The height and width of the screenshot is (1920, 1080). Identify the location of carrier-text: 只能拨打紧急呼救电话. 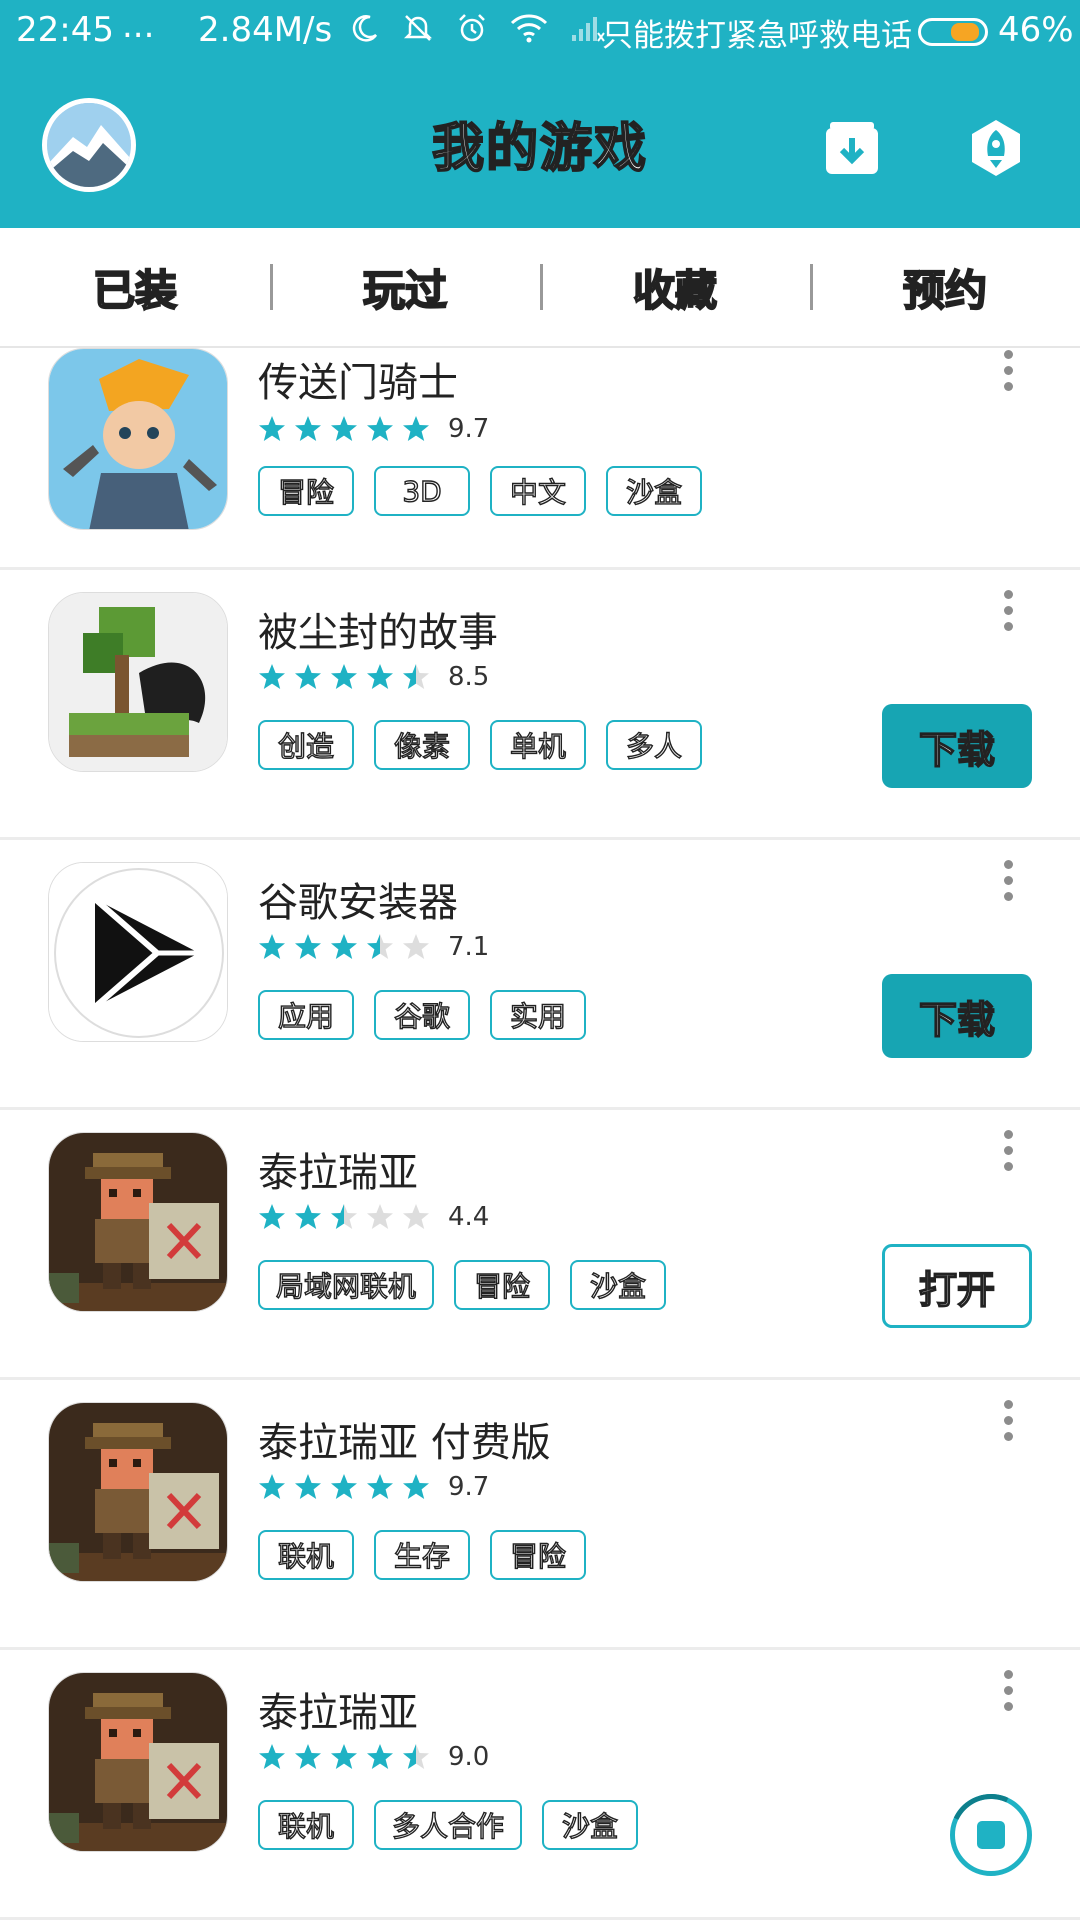
(757, 36).